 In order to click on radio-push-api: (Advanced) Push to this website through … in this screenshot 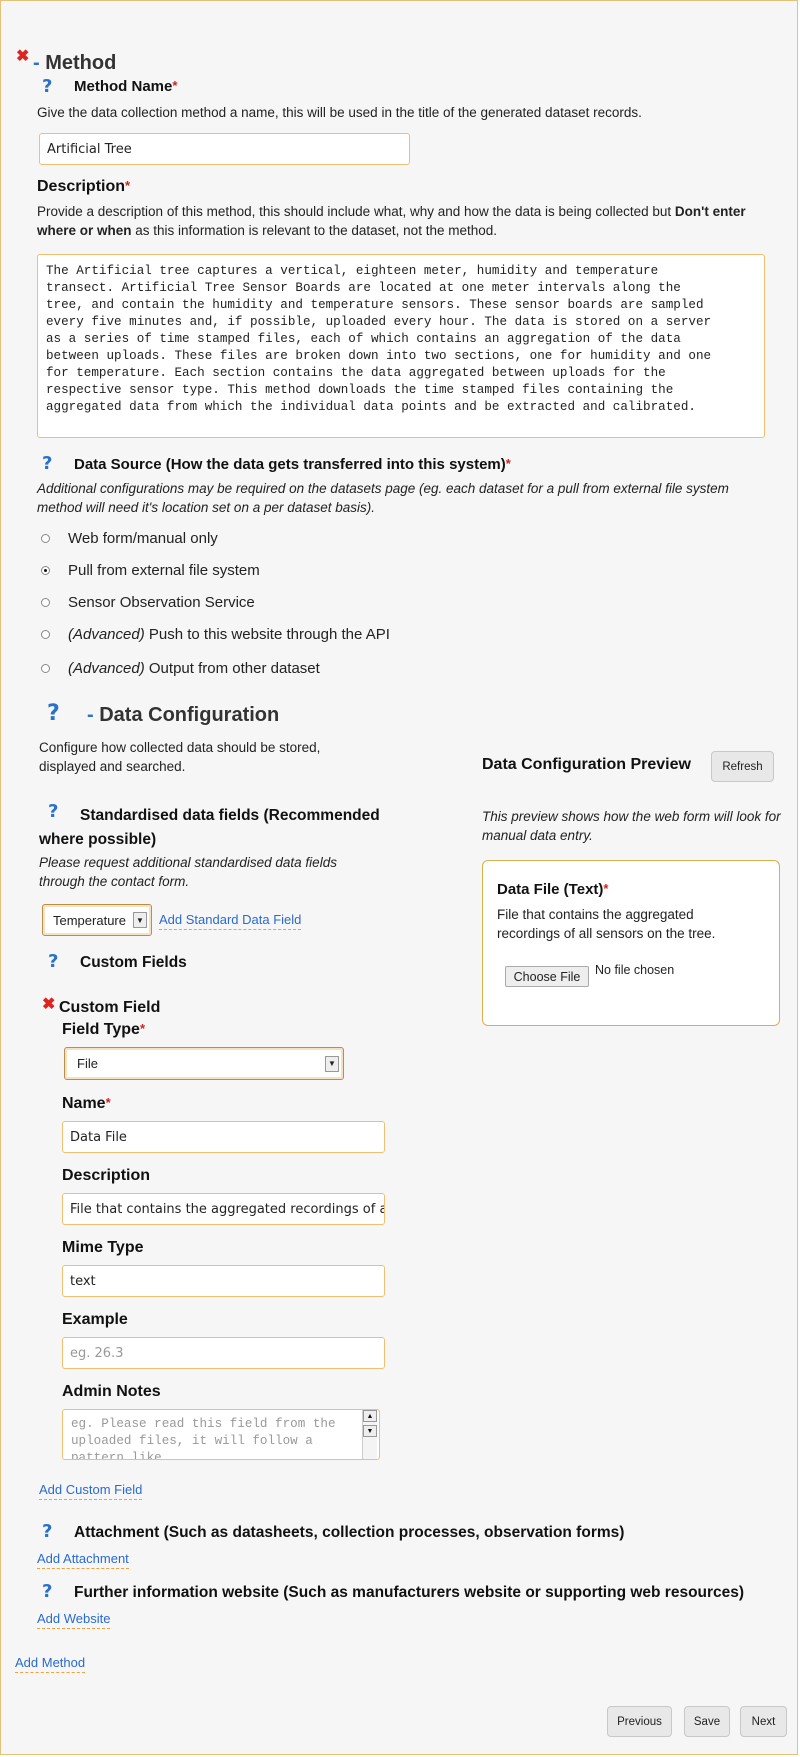, I will do `click(215, 634)`.